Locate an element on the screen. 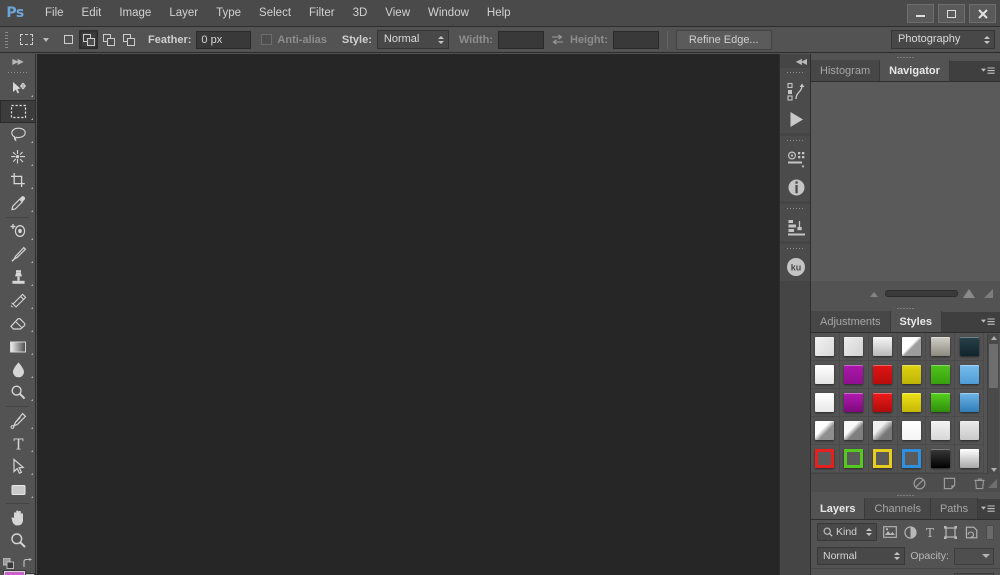 The image size is (1000, 575). menu-layer: Layer is located at coordinates (183, 13).